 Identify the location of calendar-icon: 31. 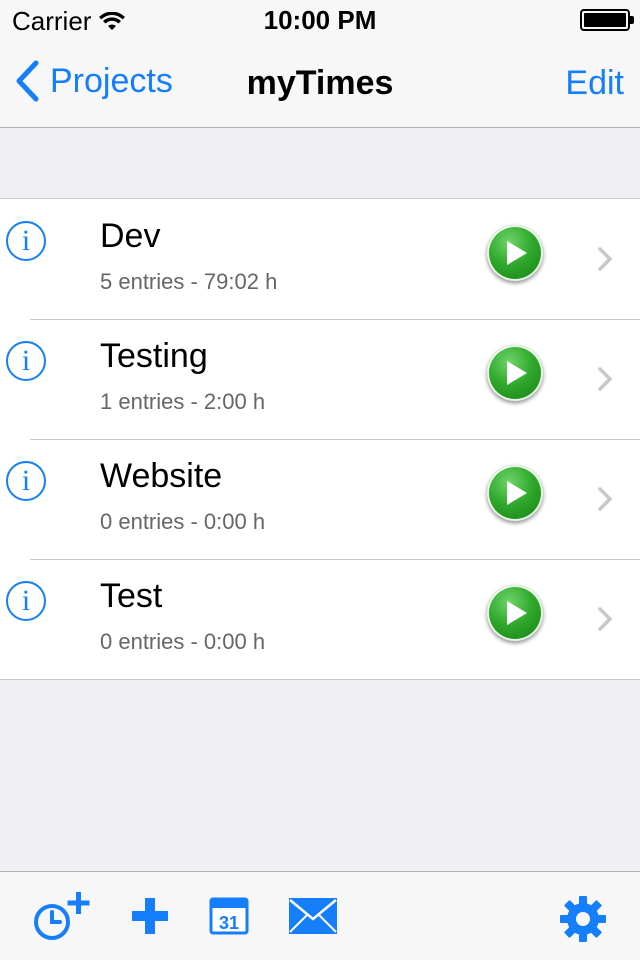
(229, 916).